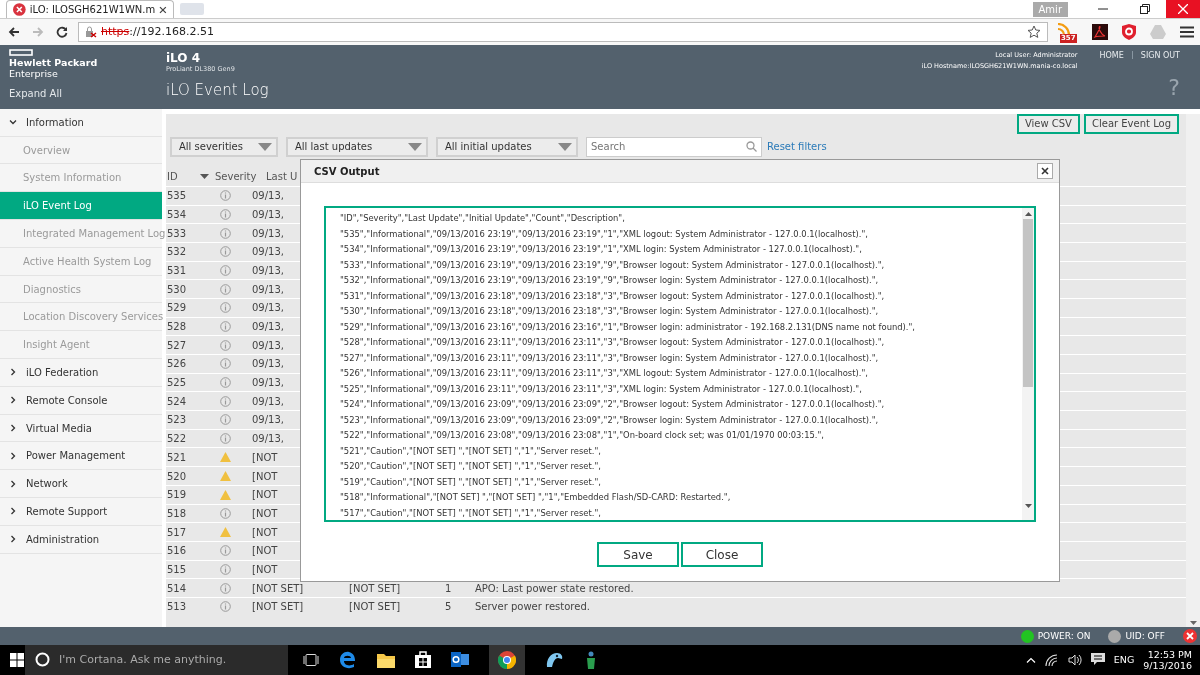 The image size is (1200, 675). Describe the element at coordinates (532, 607) in the screenshot. I see `table-cell-text: Server power restored.` at that location.